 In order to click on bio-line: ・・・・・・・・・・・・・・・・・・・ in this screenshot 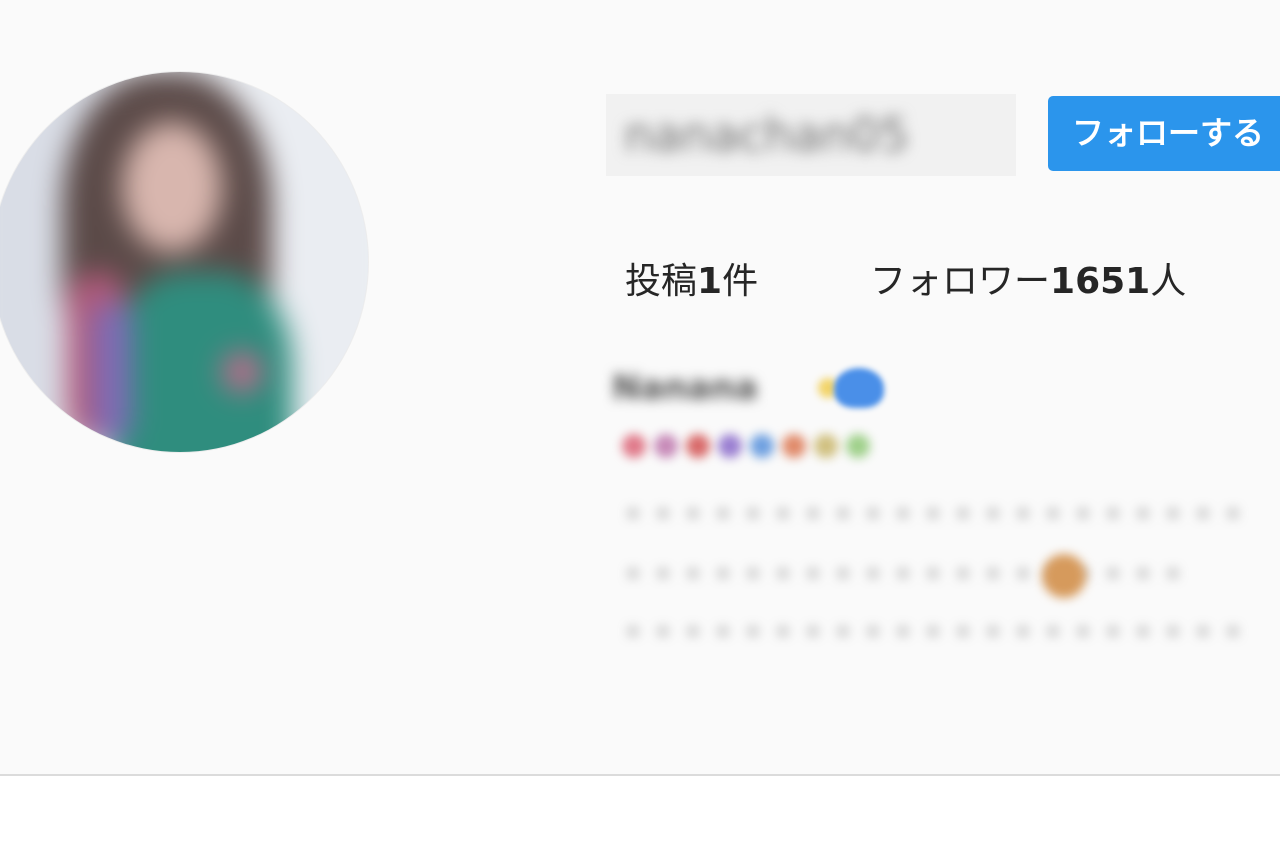, I will do `click(903, 575)`.